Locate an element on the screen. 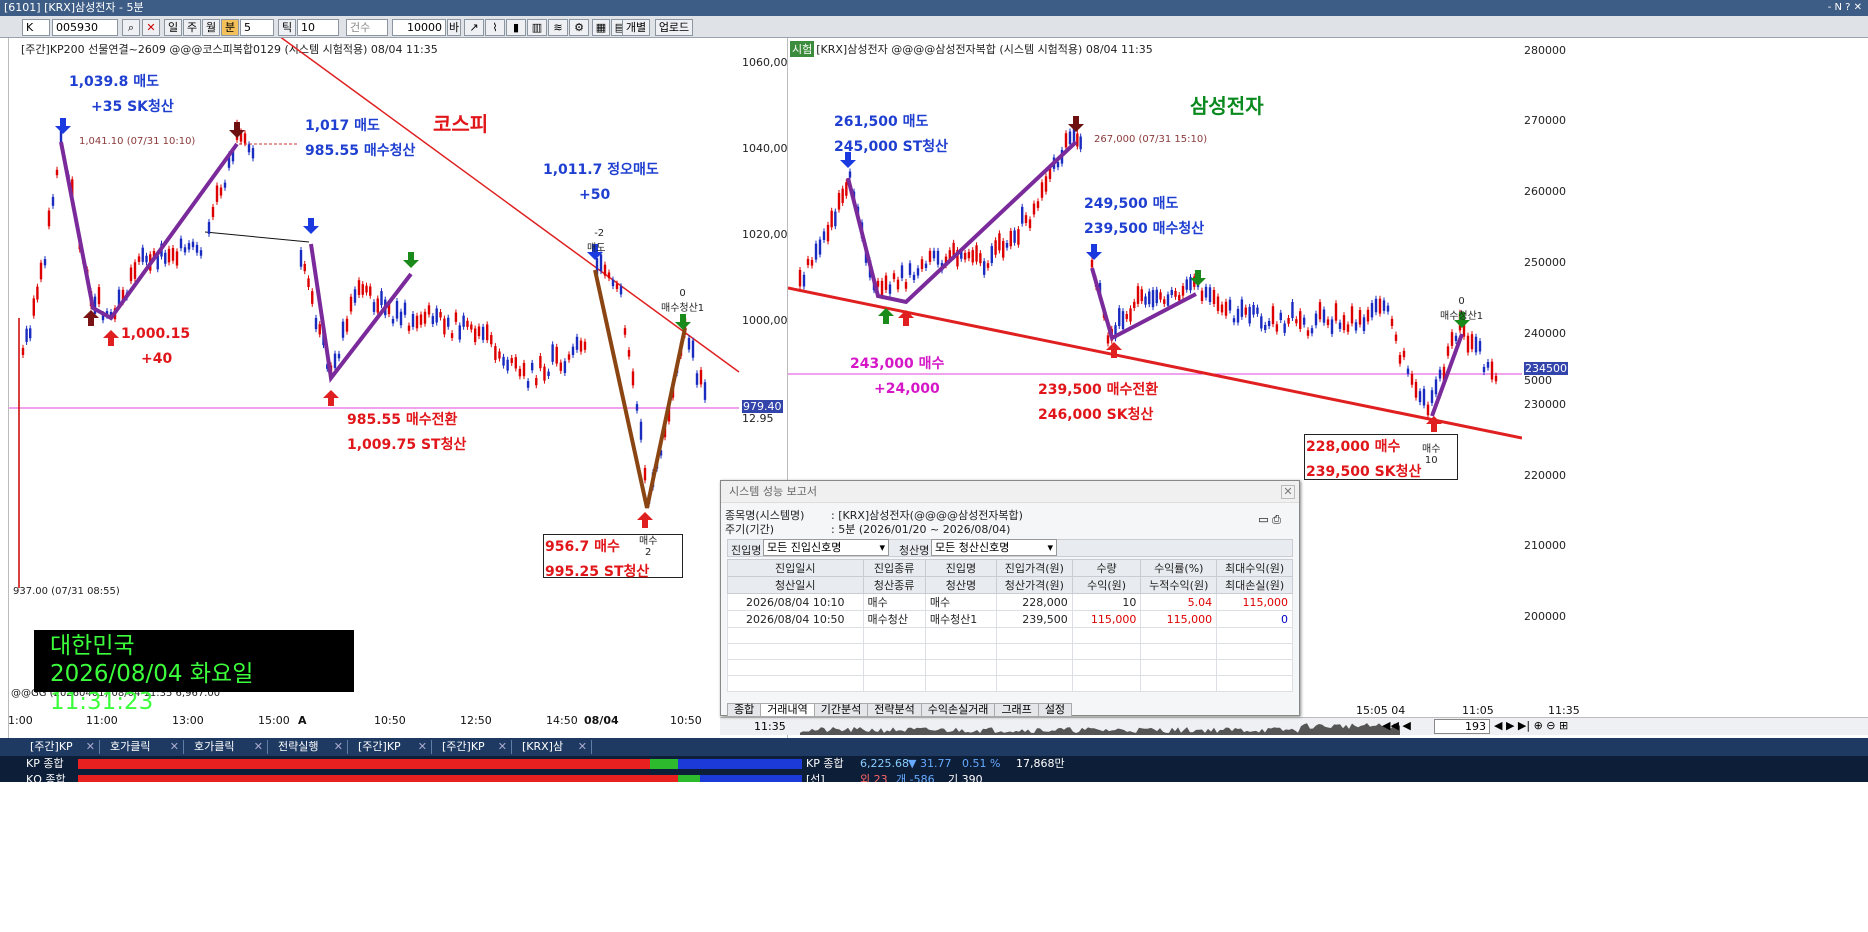 The width and height of the screenshot is (1868, 932). bar-count-input: 193 is located at coordinates (1462, 726).